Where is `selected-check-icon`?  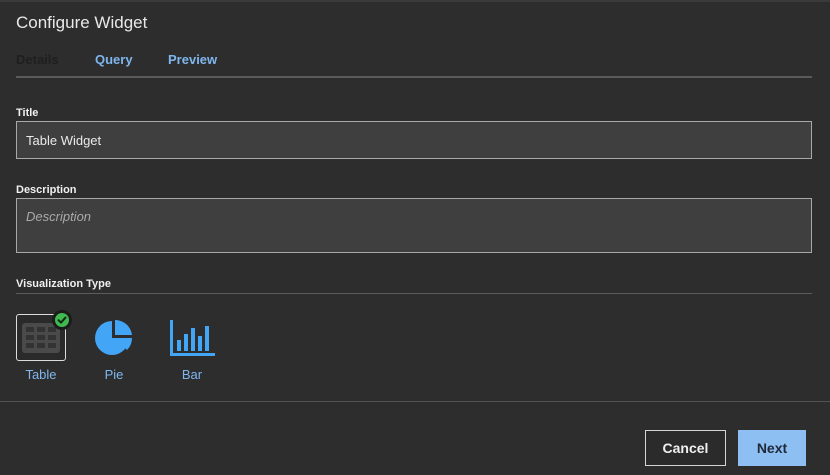
selected-check-icon is located at coordinates (62, 320).